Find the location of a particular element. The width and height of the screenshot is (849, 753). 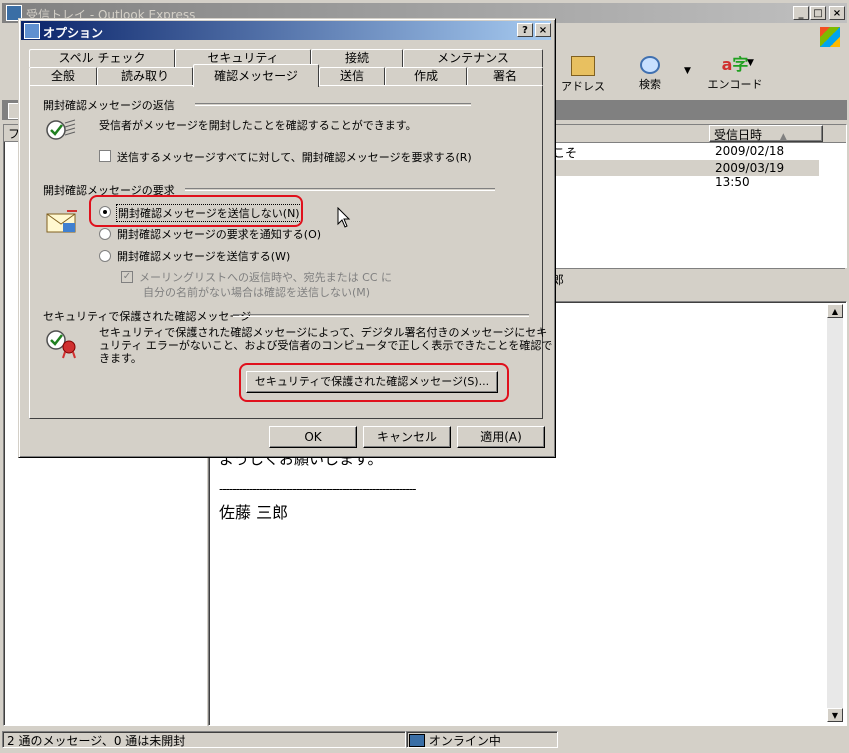

tab-spell-check: スペル チェック is located at coordinates (102, 58).